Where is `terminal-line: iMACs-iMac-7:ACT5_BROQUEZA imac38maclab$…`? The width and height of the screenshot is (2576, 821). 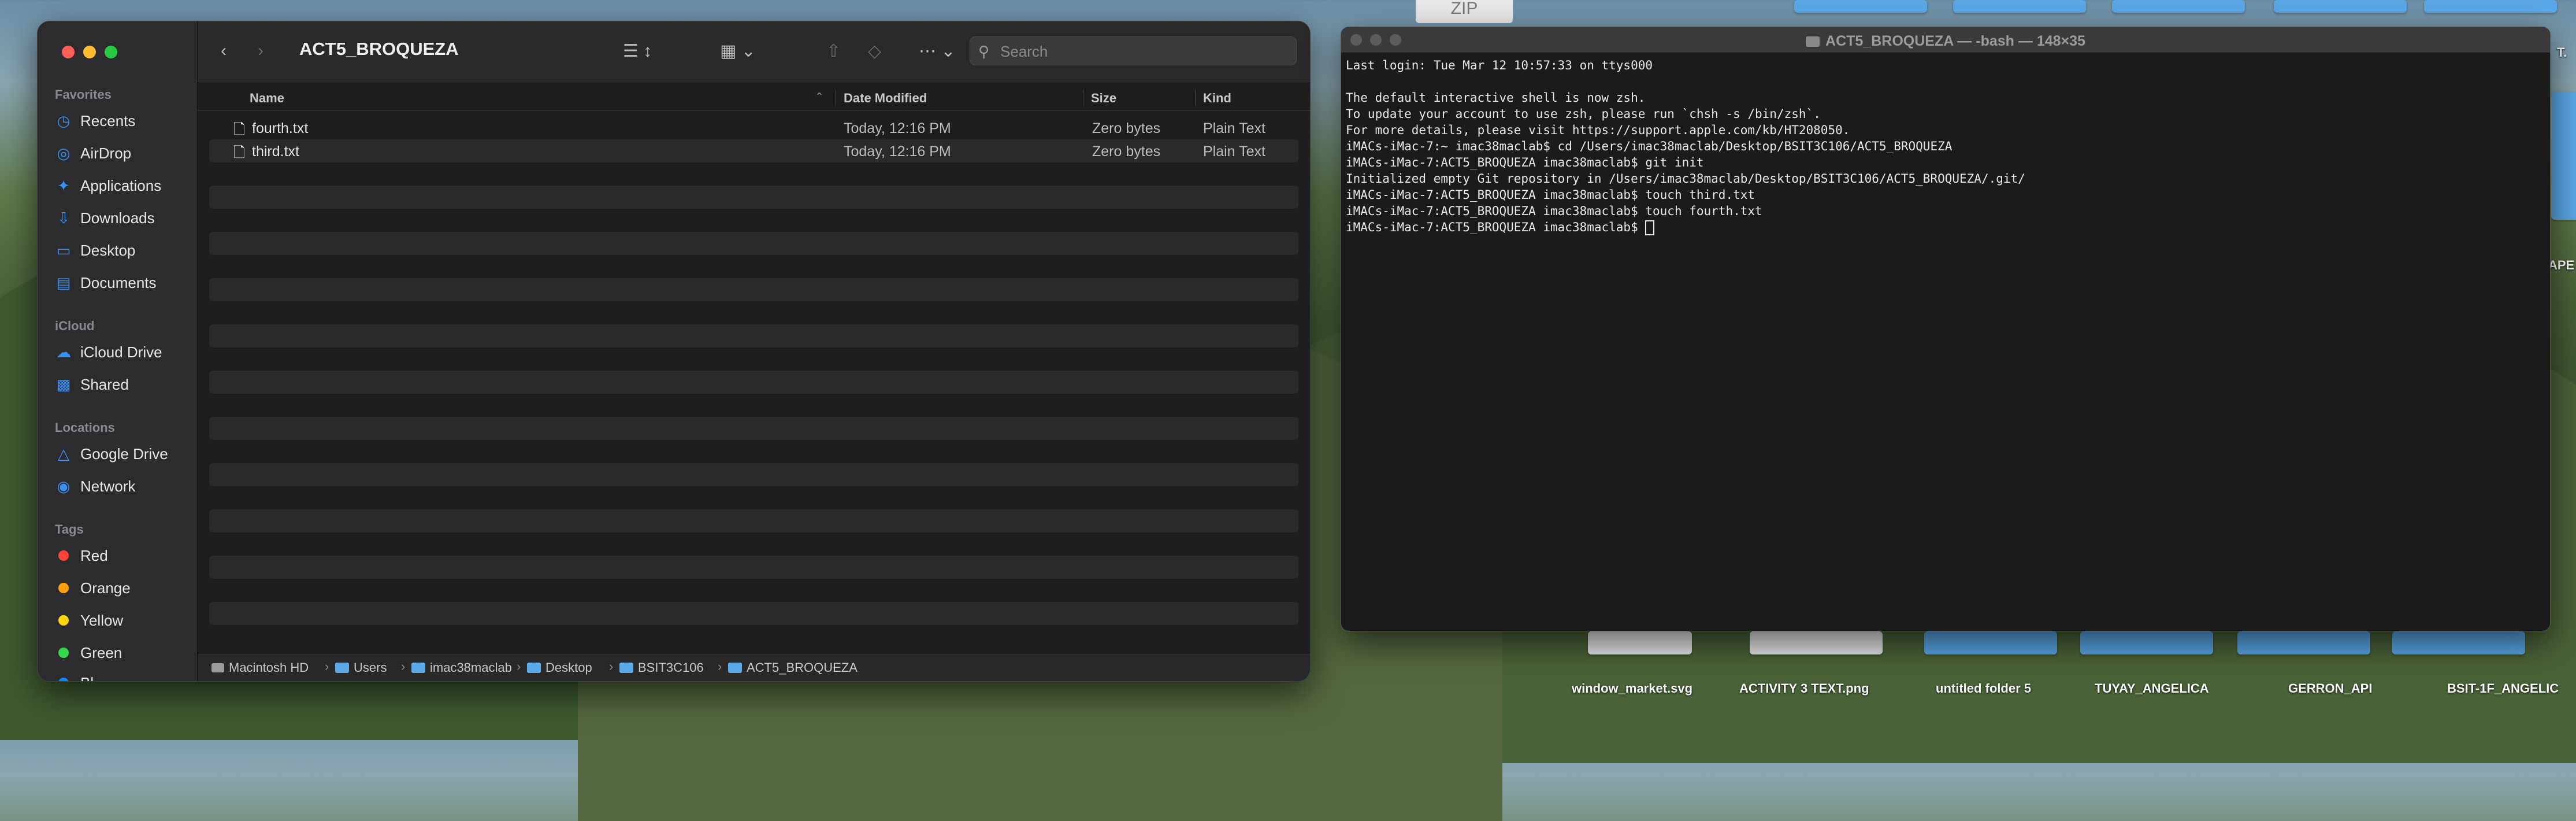
terminal-line: iMACs-iMac-7:ACT5_BROQUEZA imac38maclab$… is located at coordinates (1554, 211).